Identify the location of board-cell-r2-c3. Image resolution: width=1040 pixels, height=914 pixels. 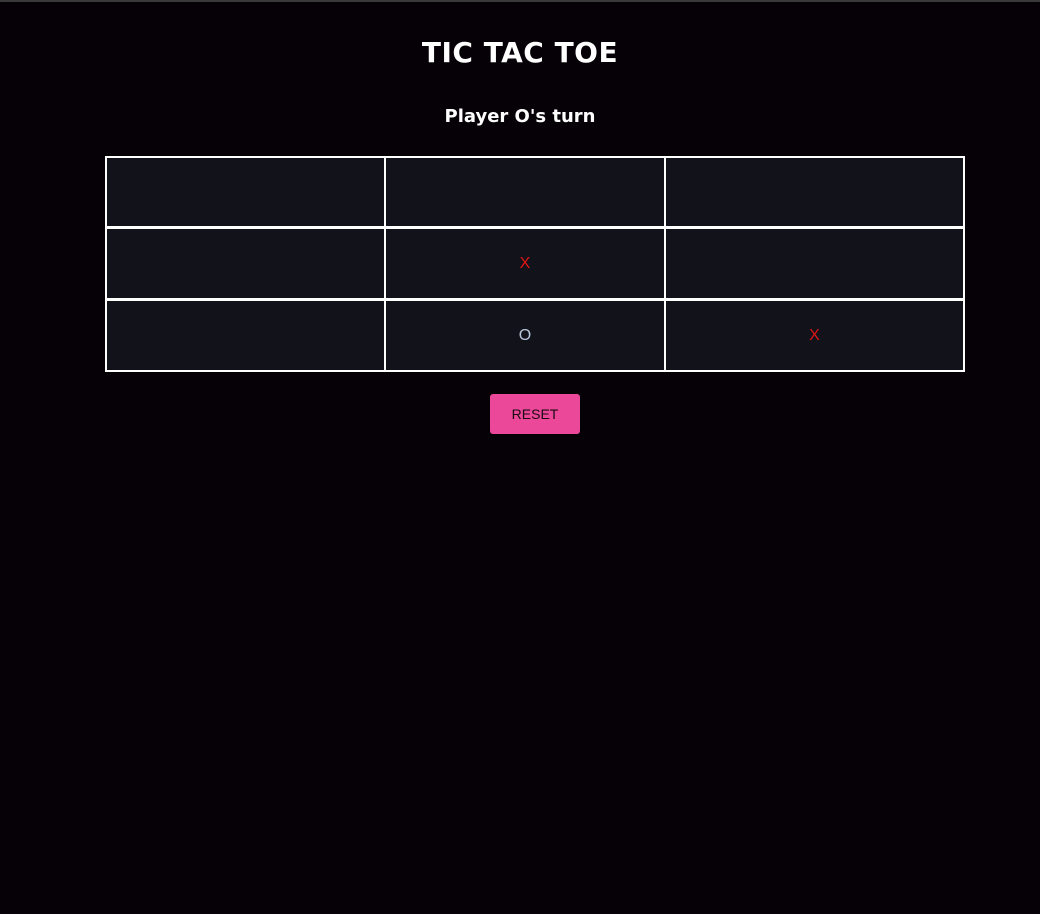
(814, 263).